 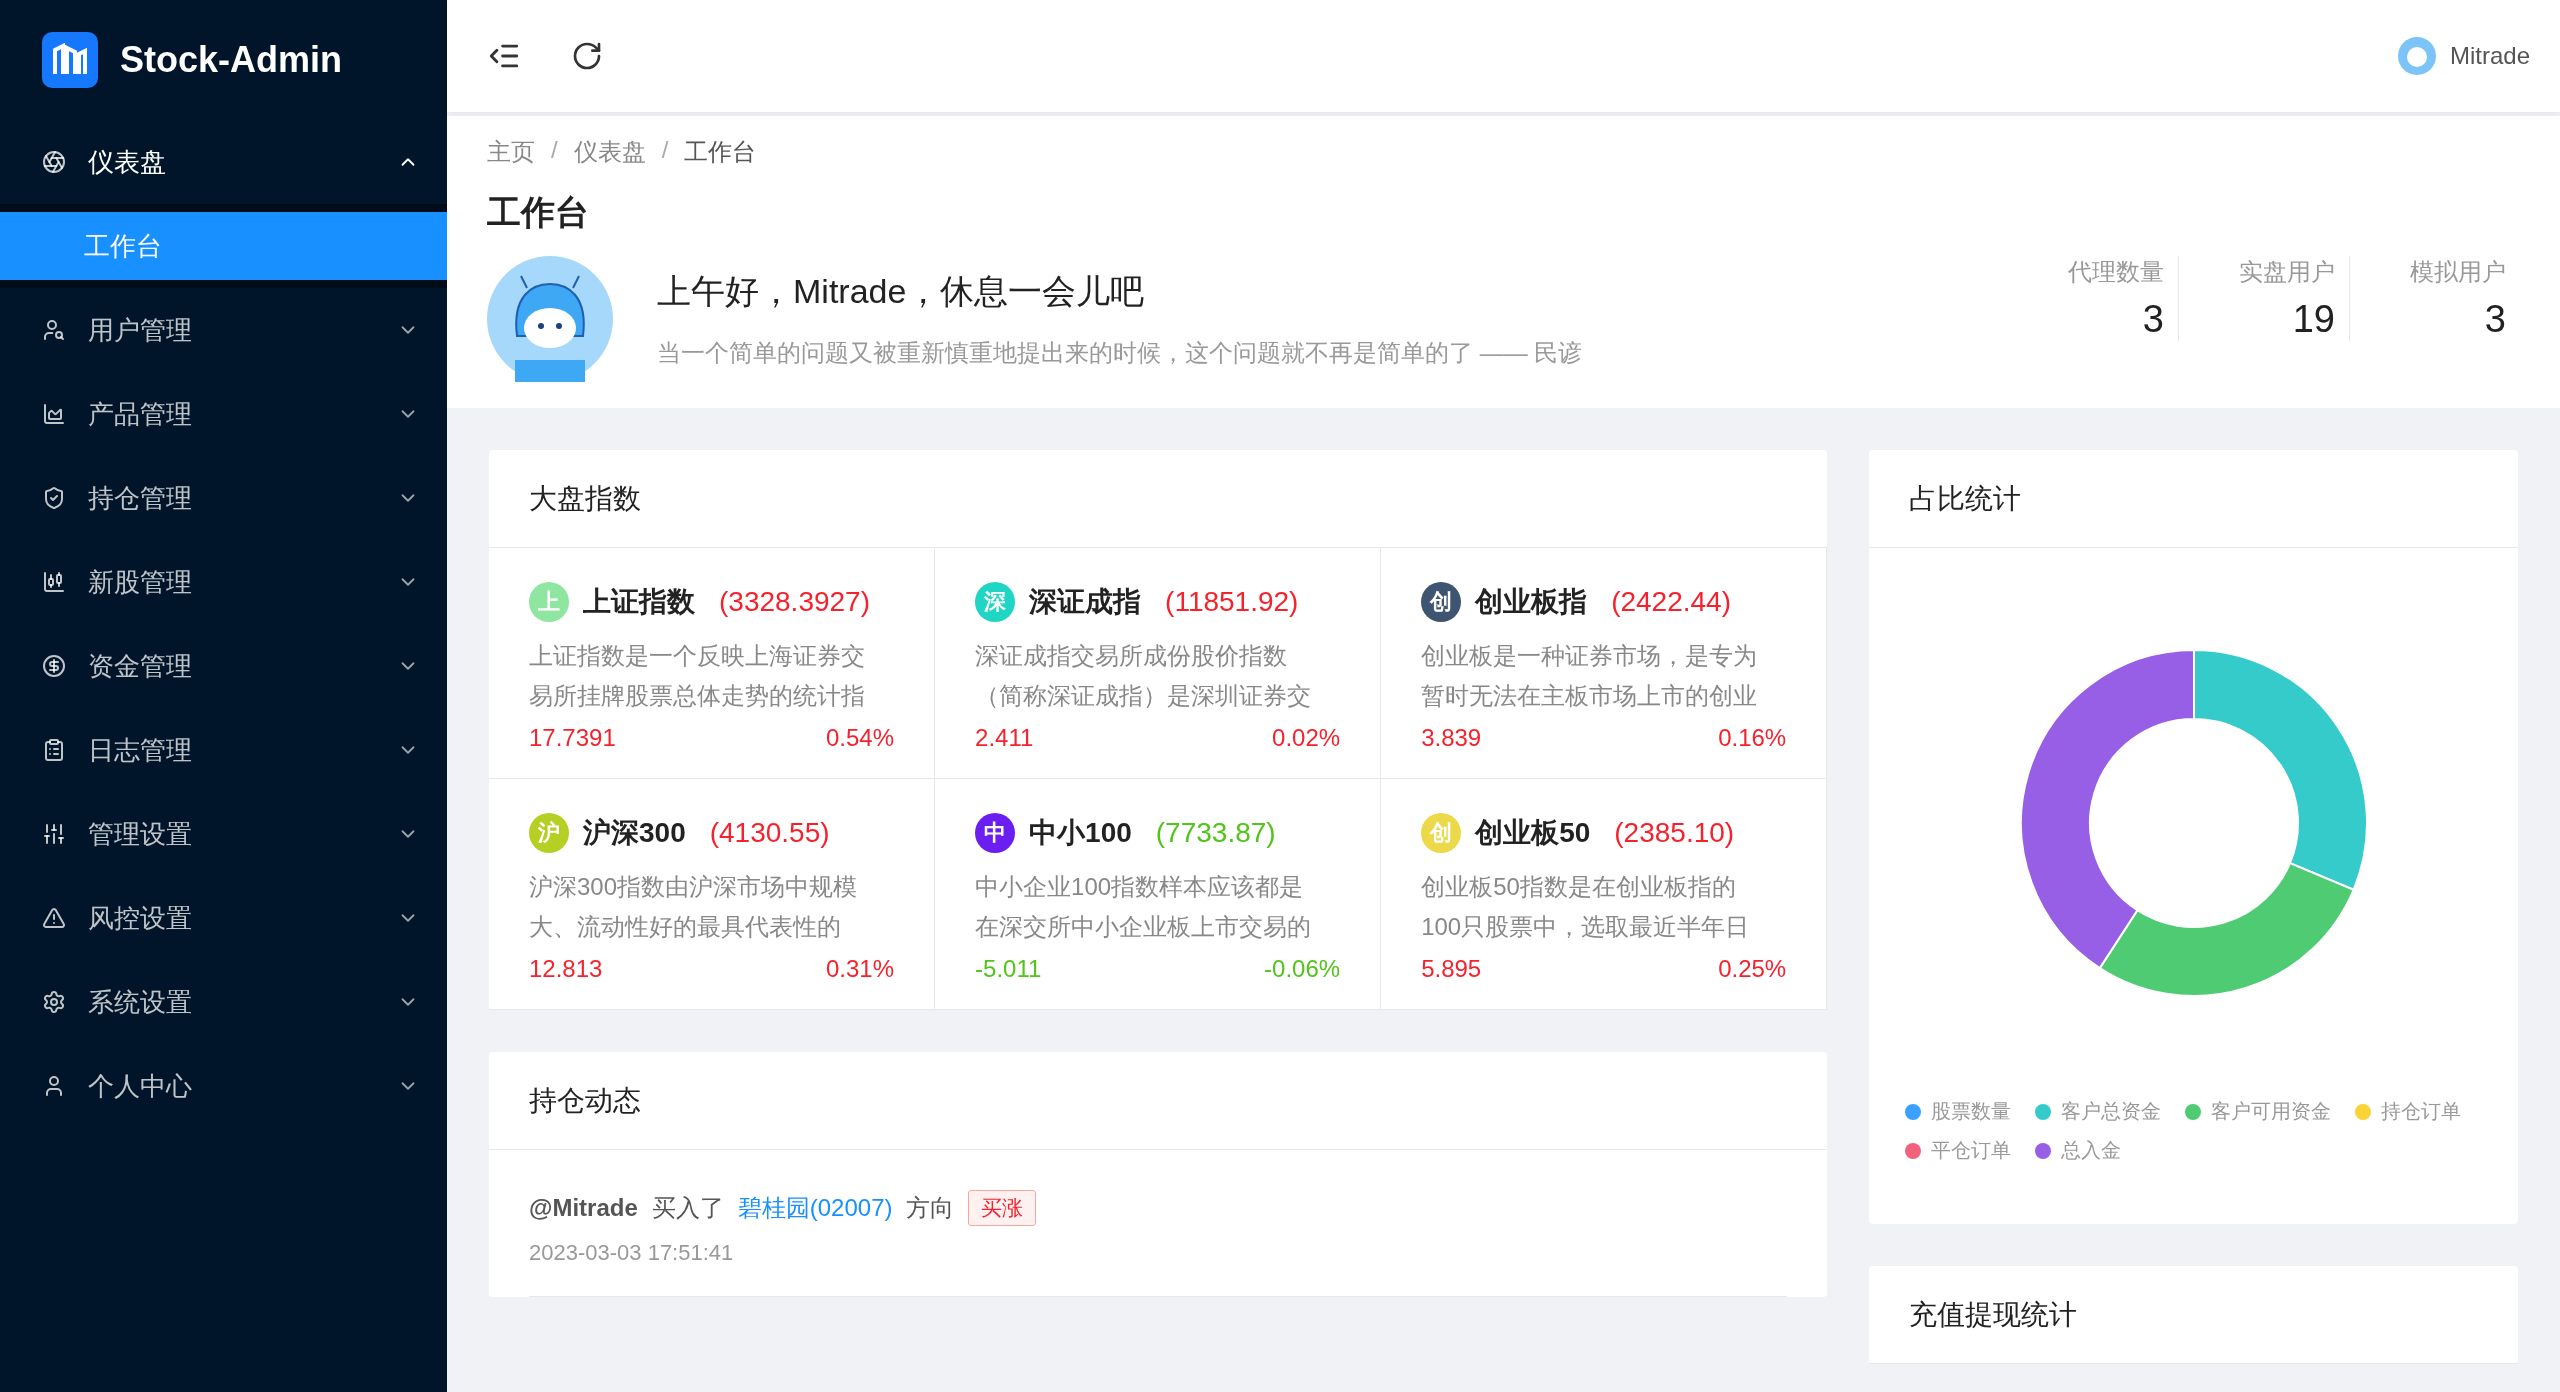 I want to click on index-change: -5.011, so click(x=1008, y=969).